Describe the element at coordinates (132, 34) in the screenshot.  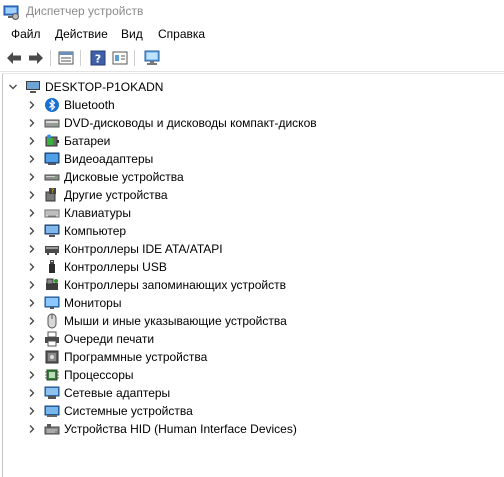
I see `menu-view: Вид` at that location.